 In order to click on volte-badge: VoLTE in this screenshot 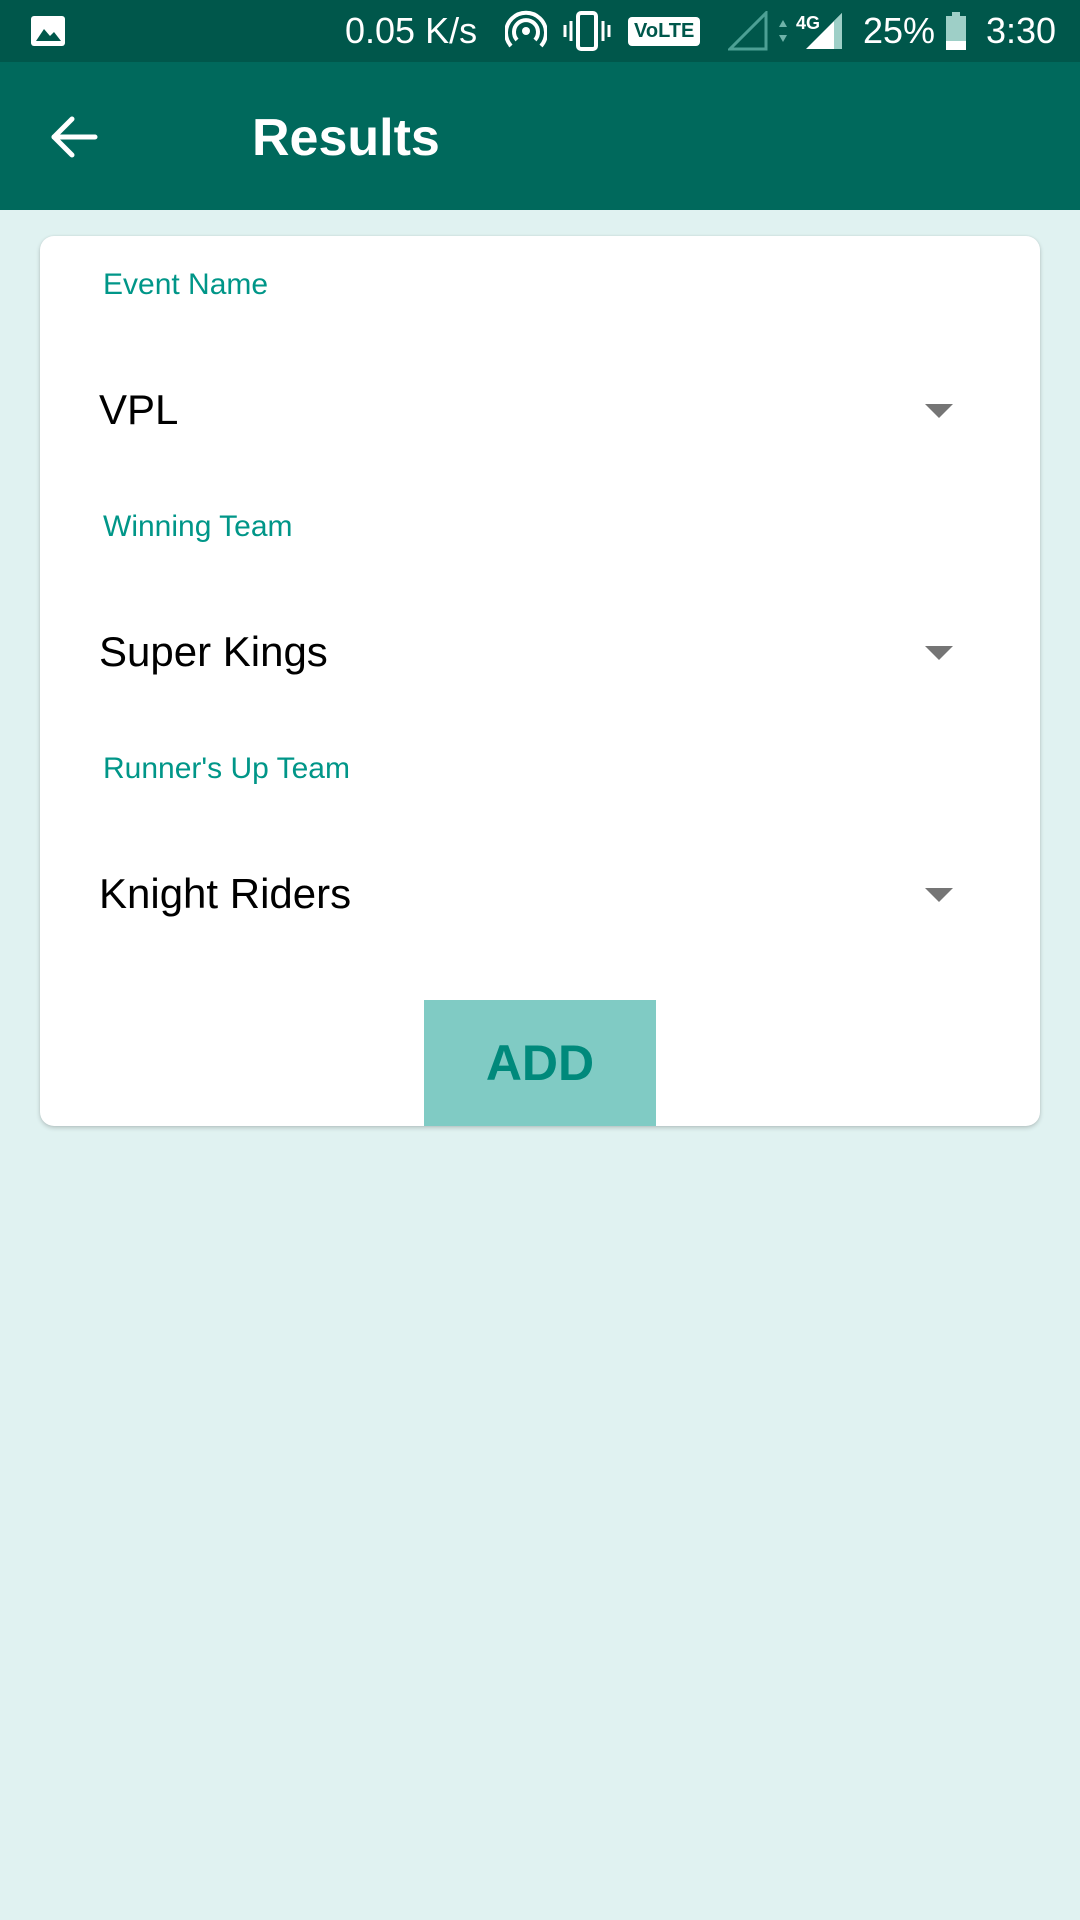, I will do `click(664, 31)`.